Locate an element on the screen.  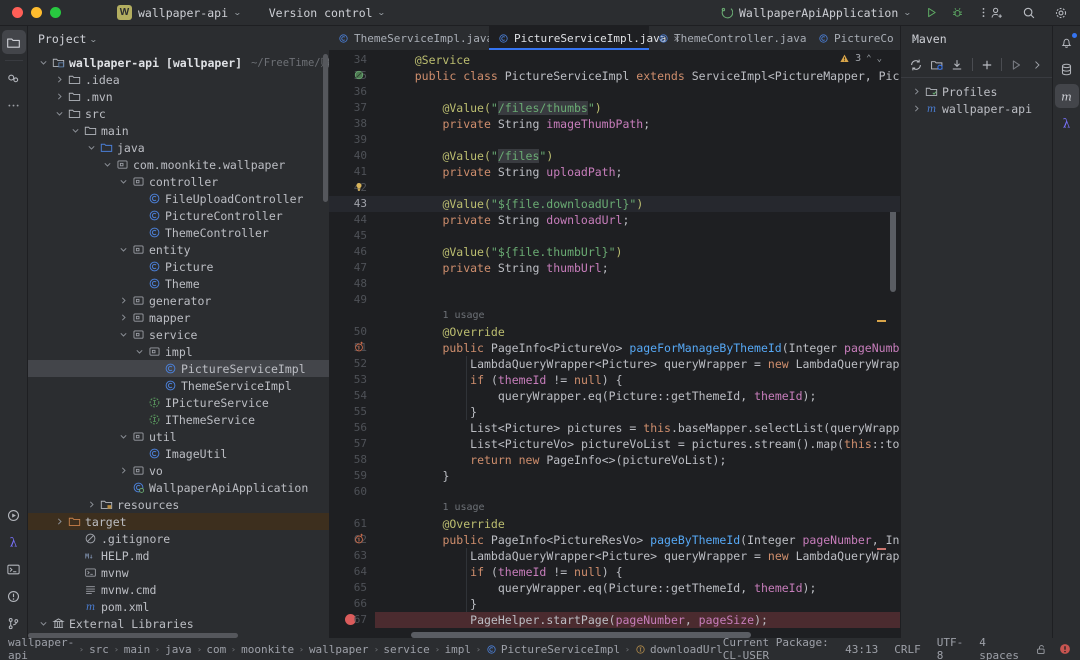
tree-node-generator: generator is located at coordinates (178, 300).